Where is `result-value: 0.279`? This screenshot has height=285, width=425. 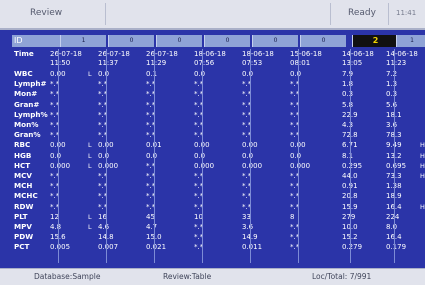
result-value: 0.279 is located at coordinates (352, 247).